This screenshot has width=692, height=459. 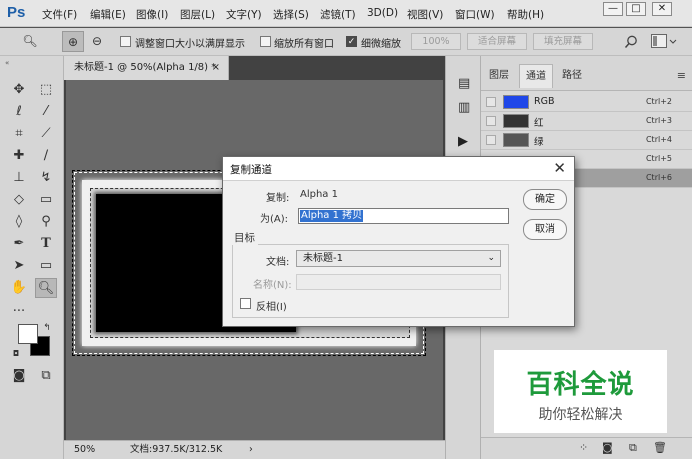 I want to click on fit-screen-button: 适合屏幕, so click(x=497, y=41).